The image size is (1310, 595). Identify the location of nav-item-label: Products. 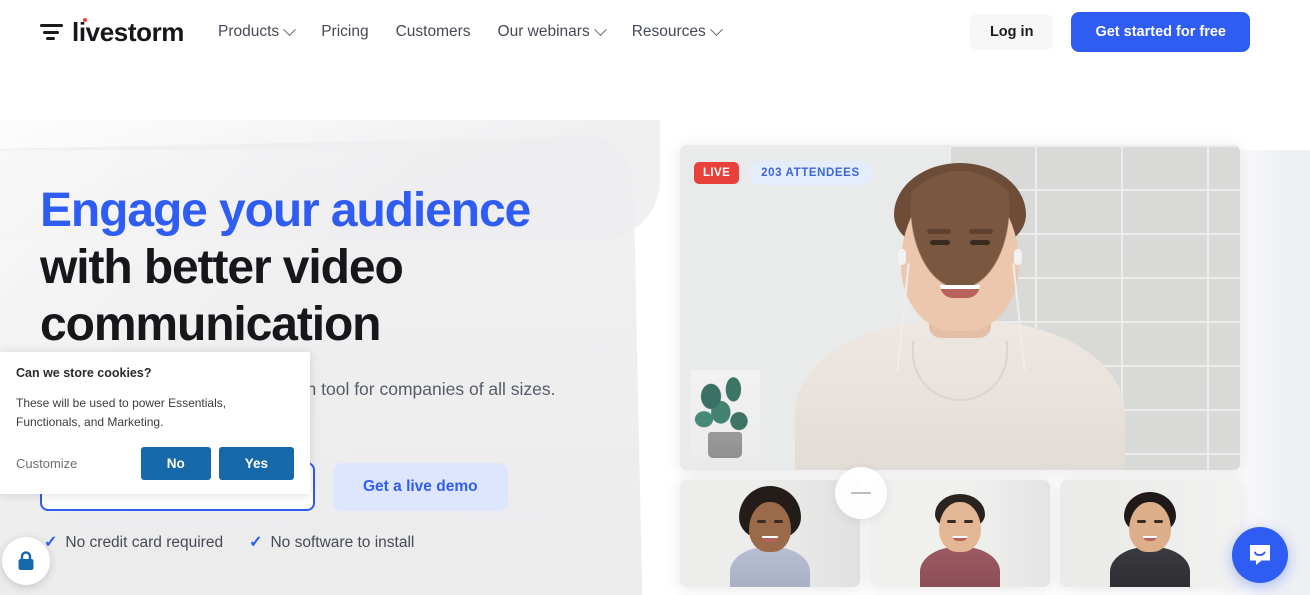
(249, 31).